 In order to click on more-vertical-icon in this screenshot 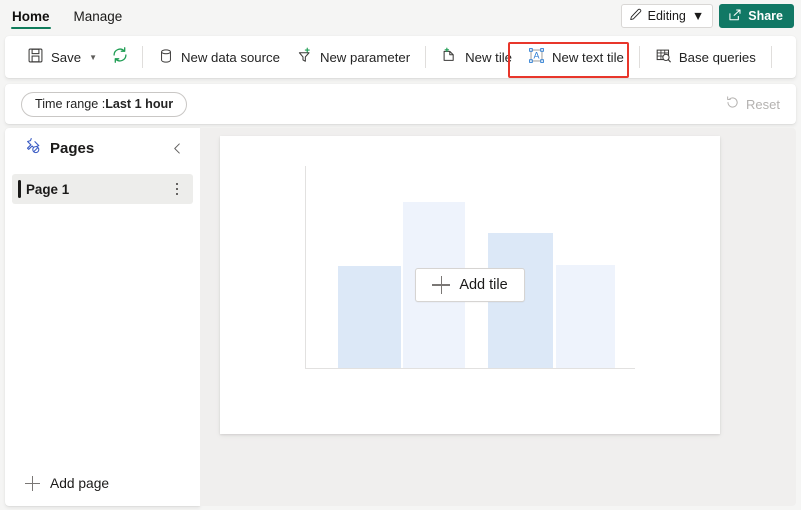, I will do `click(177, 189)`.